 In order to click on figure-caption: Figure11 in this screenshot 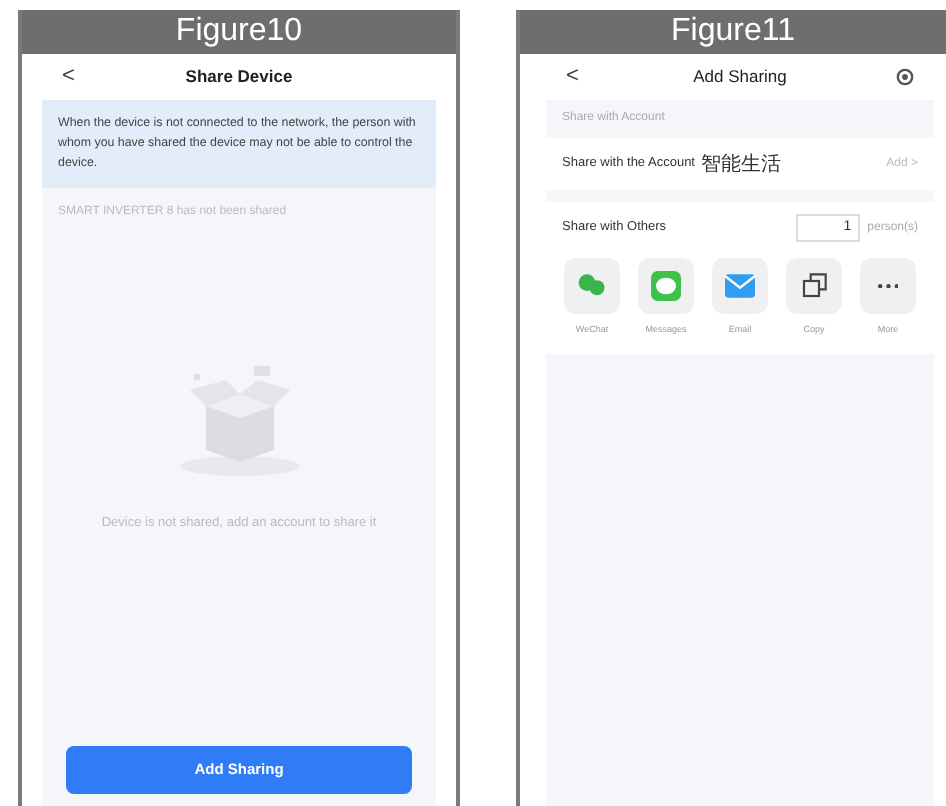, I will do `click(733, 32)`.